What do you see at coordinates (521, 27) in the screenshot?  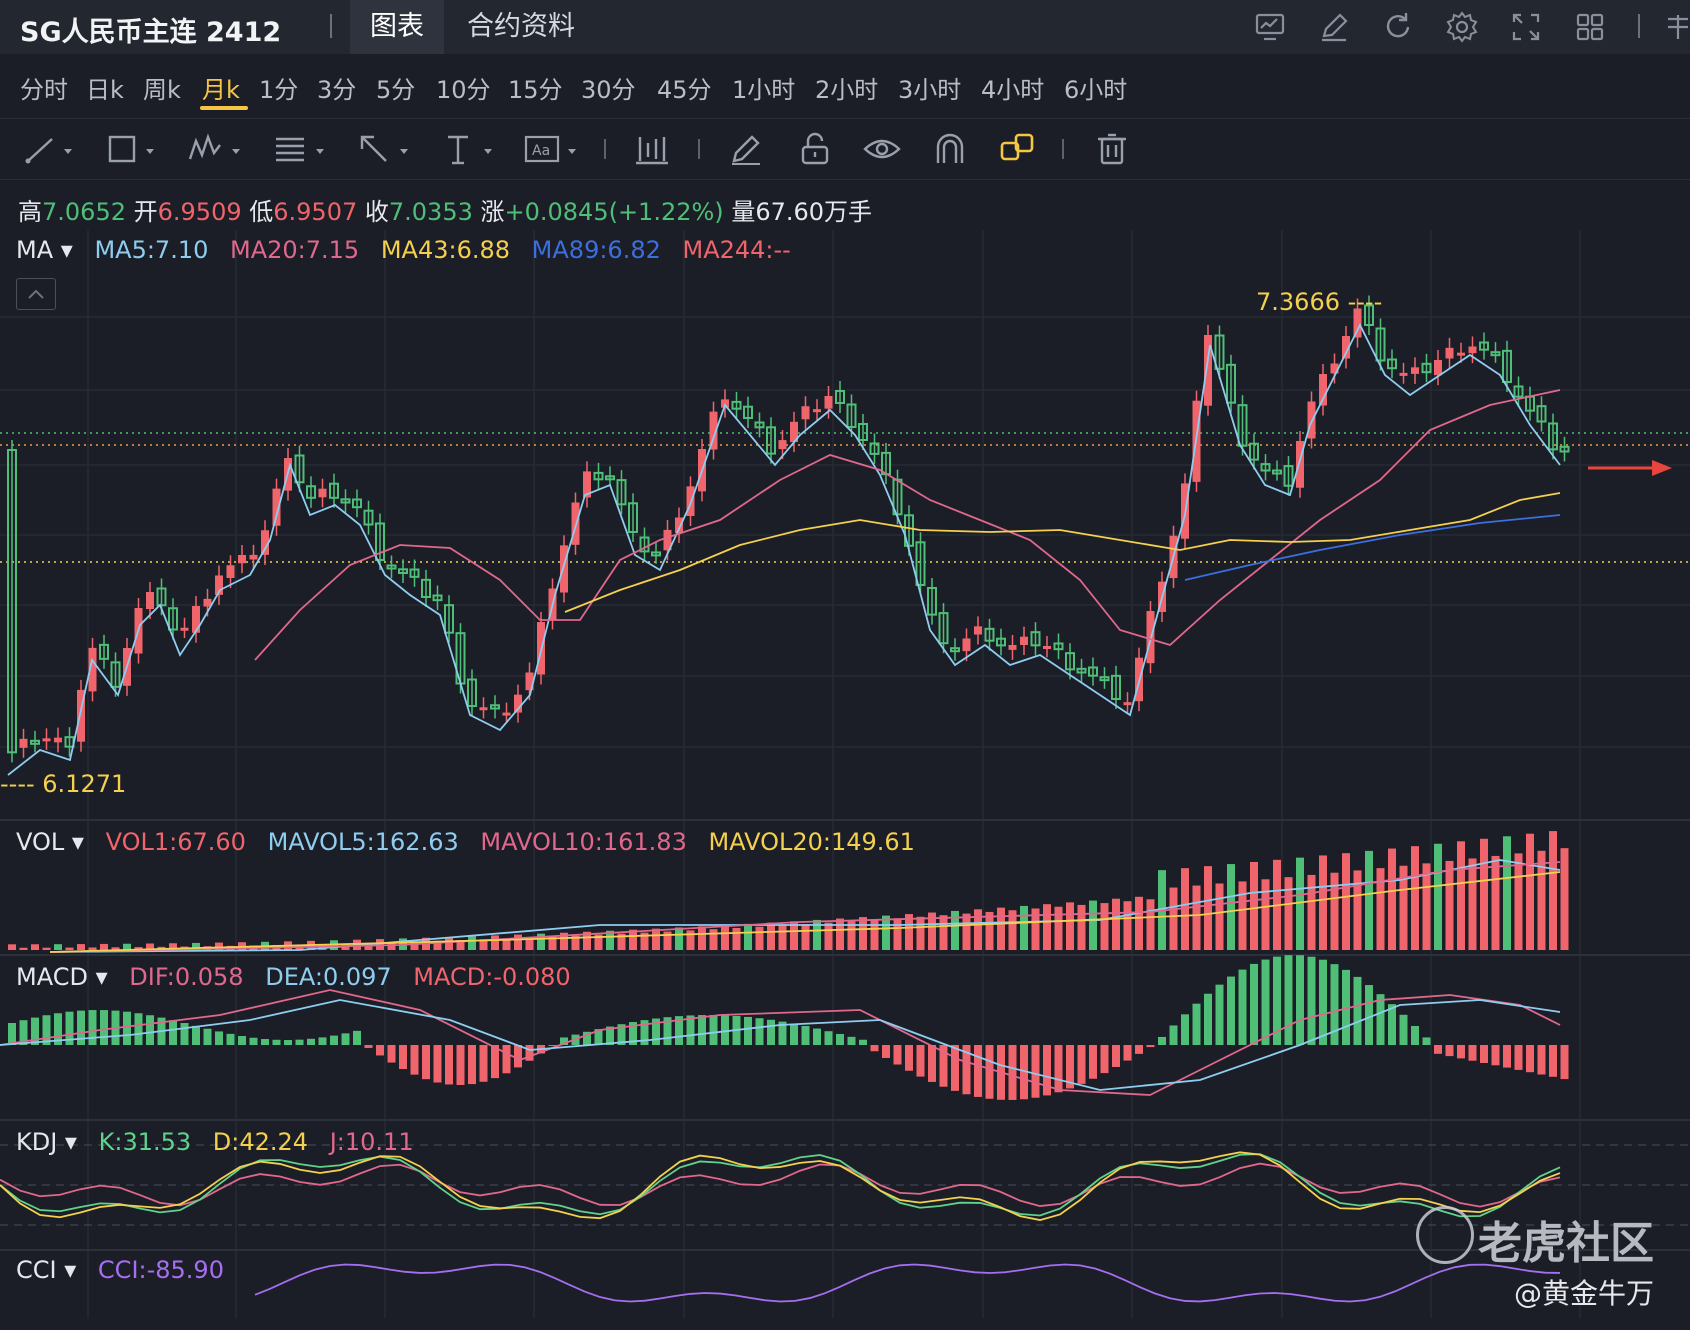 I see `tab-contract-info: 合约资料` at bounding box center [521, 27].